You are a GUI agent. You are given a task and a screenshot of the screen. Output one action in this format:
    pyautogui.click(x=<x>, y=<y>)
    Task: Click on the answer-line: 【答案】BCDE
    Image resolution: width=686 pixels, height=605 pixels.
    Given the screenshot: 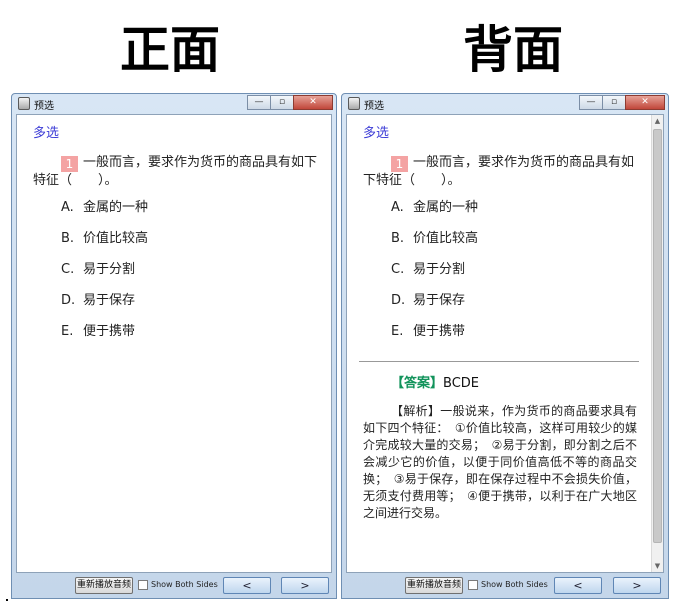 What is the action you would take?
    pyautogui.click(x=500, y=384)
    